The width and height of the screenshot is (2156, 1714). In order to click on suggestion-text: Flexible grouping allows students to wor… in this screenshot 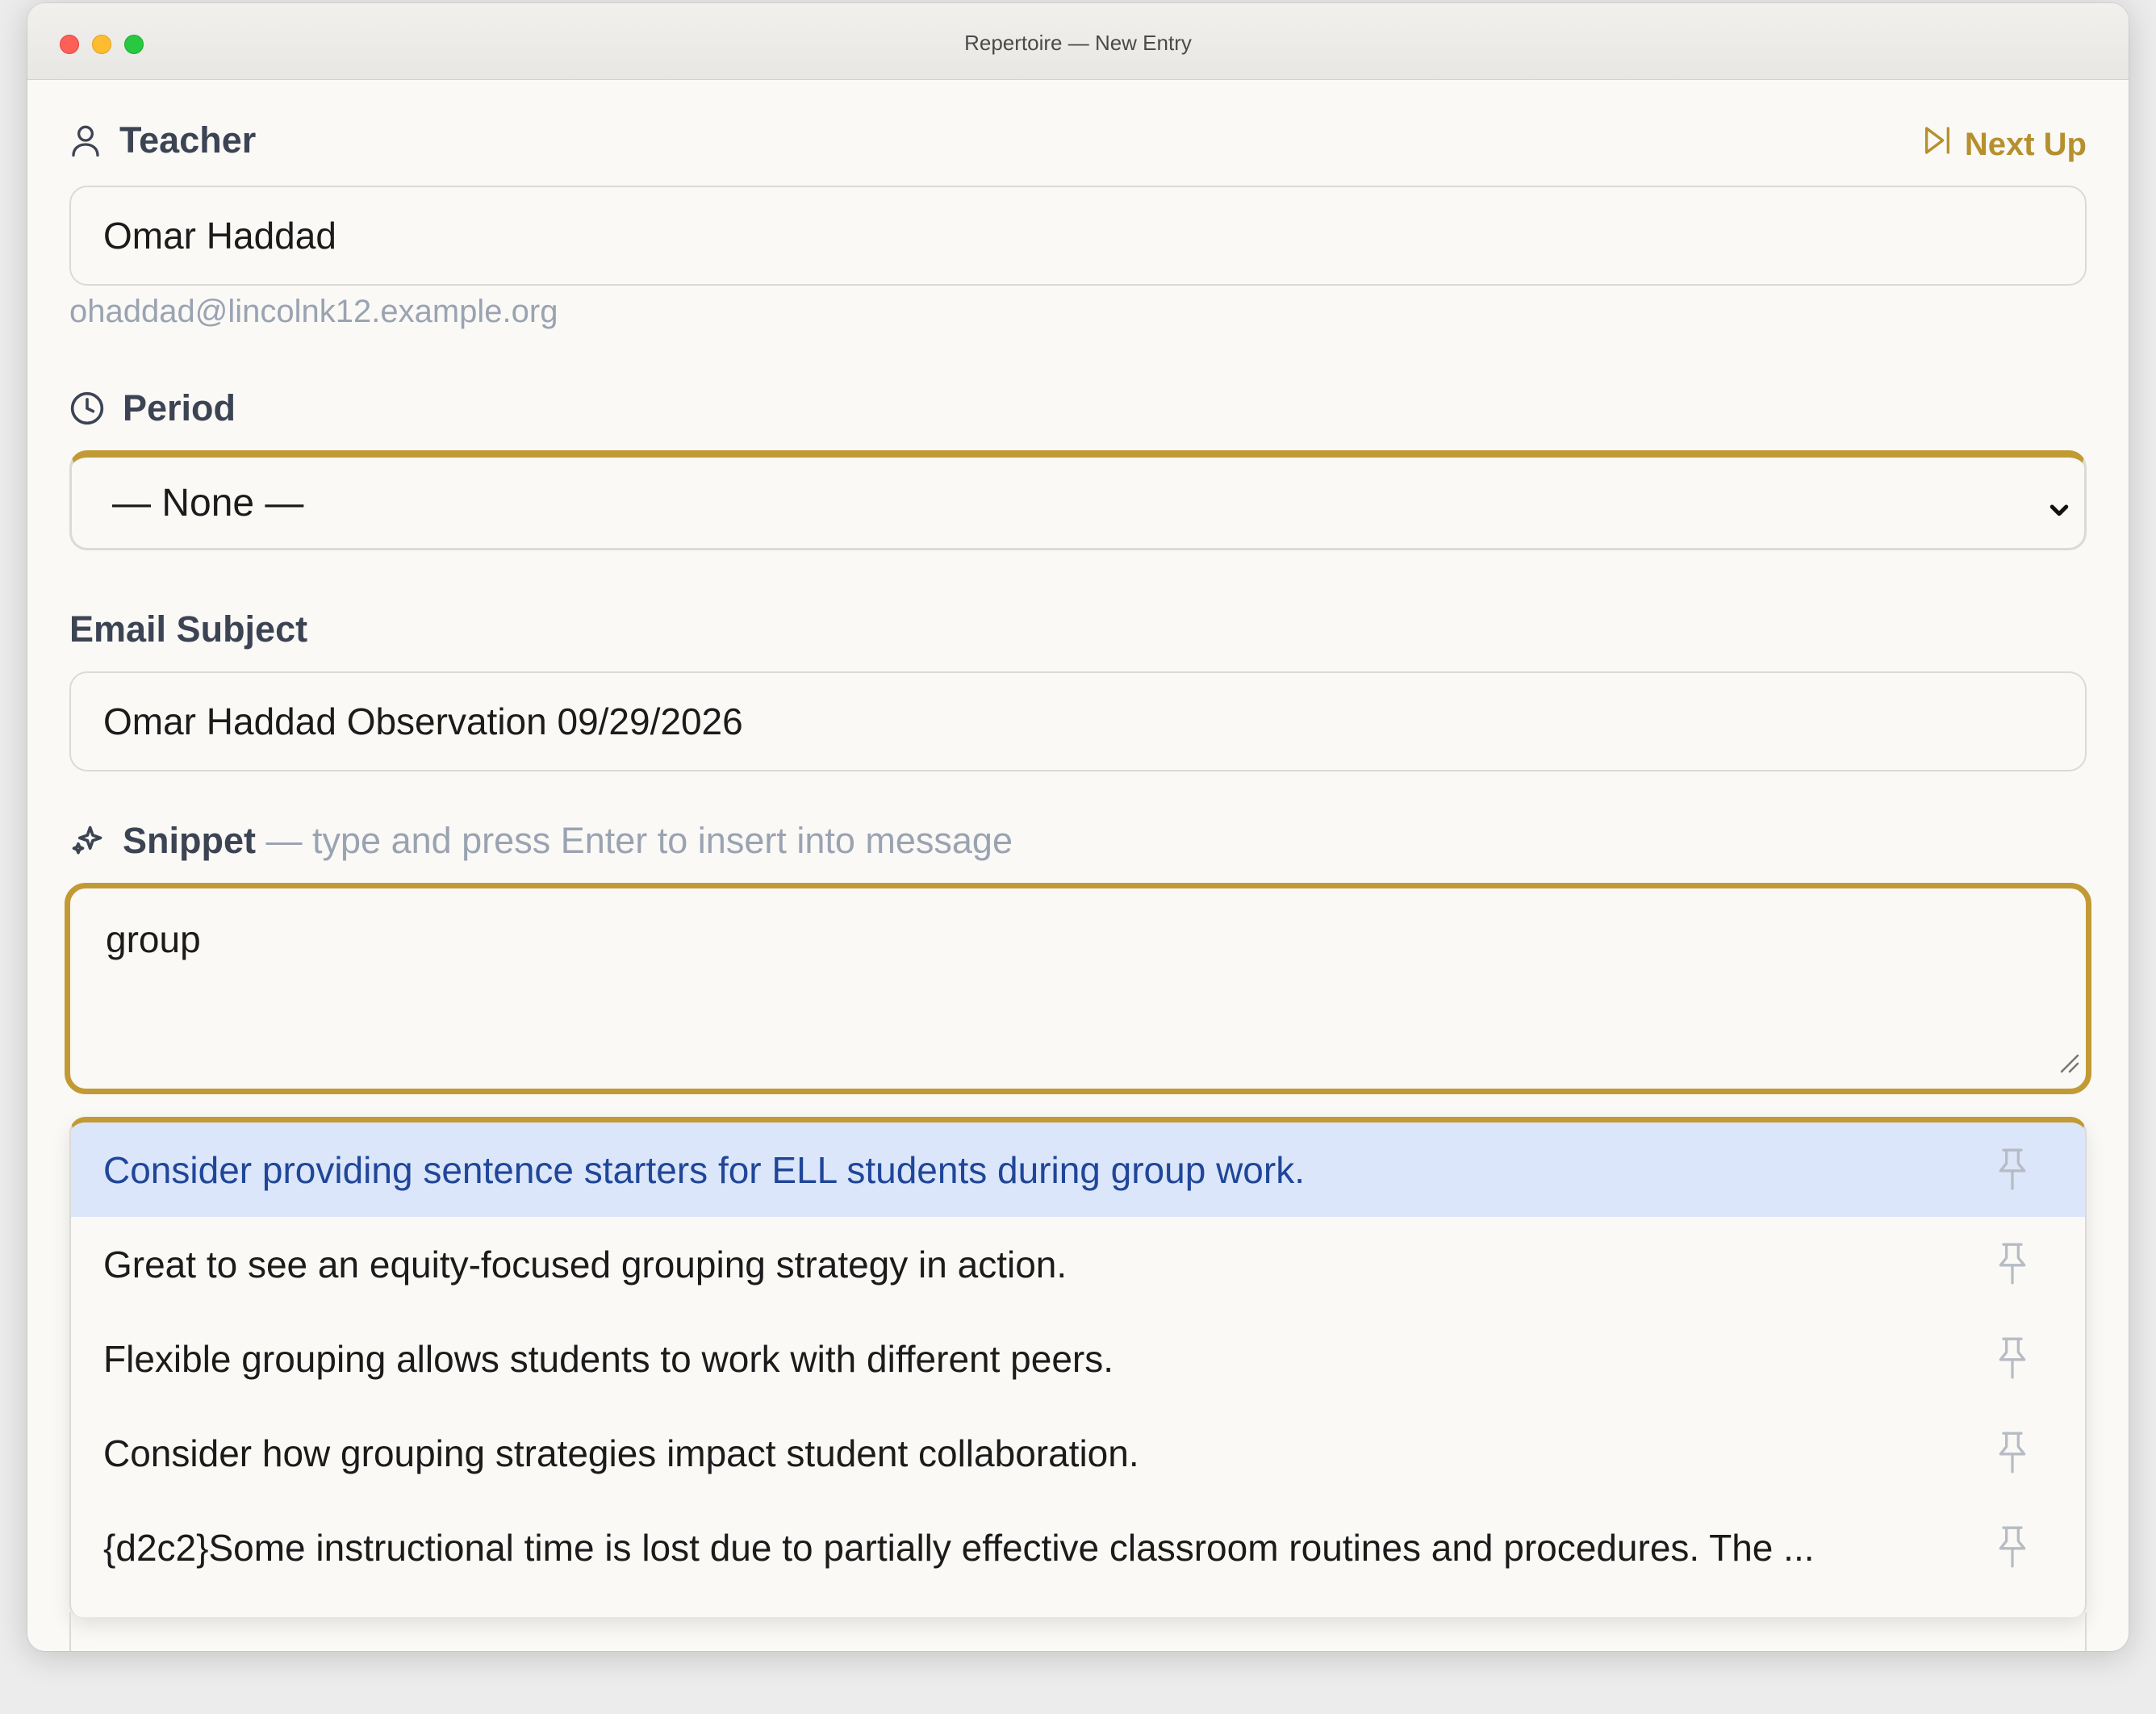, I will do `click(608, 1358)`.